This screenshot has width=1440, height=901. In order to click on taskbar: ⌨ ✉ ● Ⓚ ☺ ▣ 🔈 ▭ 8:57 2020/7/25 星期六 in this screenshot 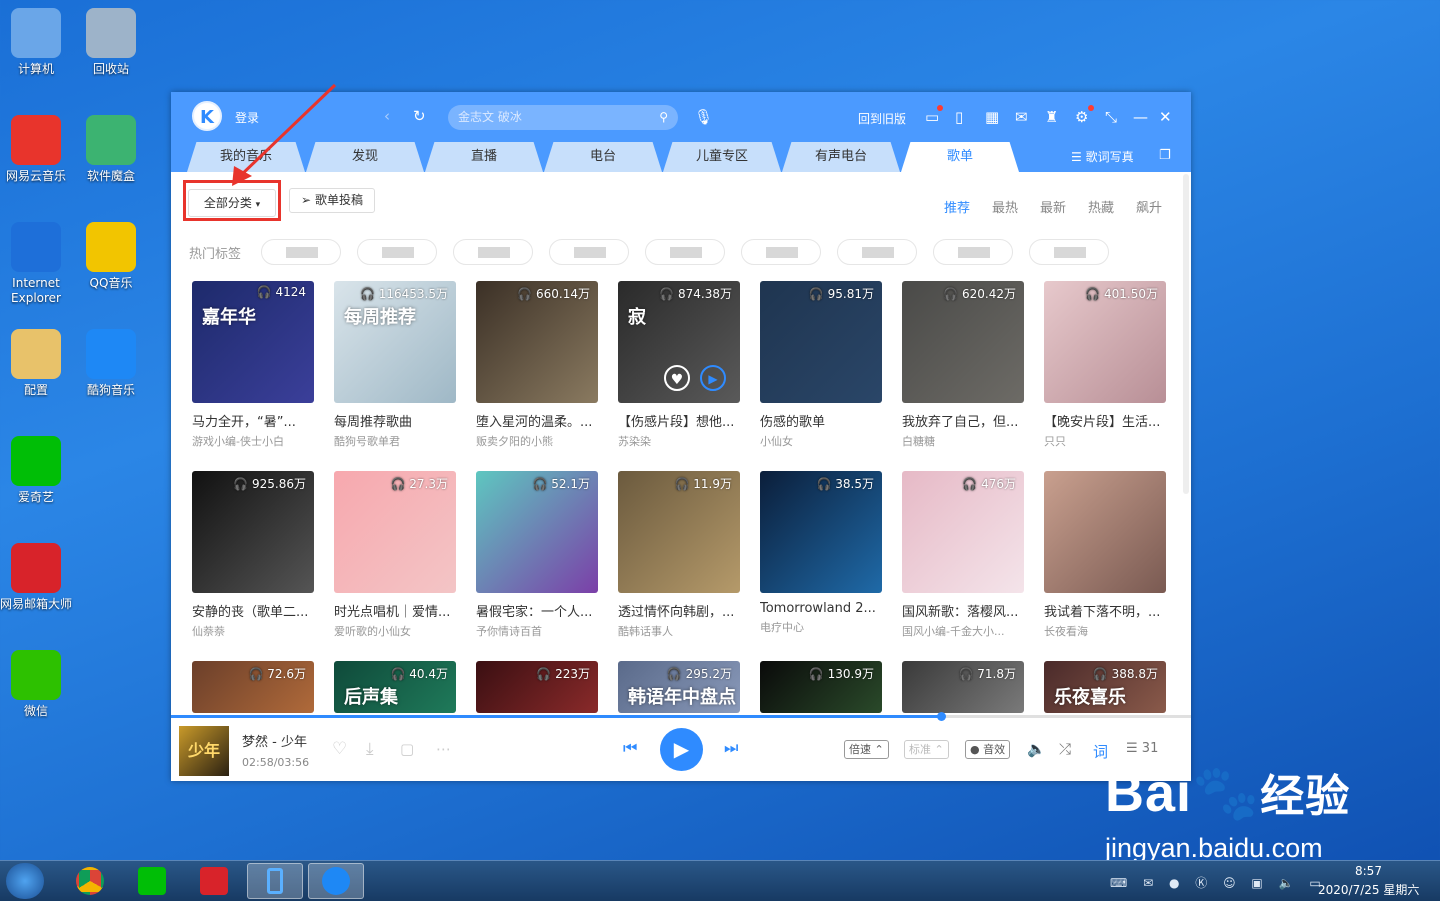, I will do `click(720, 880)`.